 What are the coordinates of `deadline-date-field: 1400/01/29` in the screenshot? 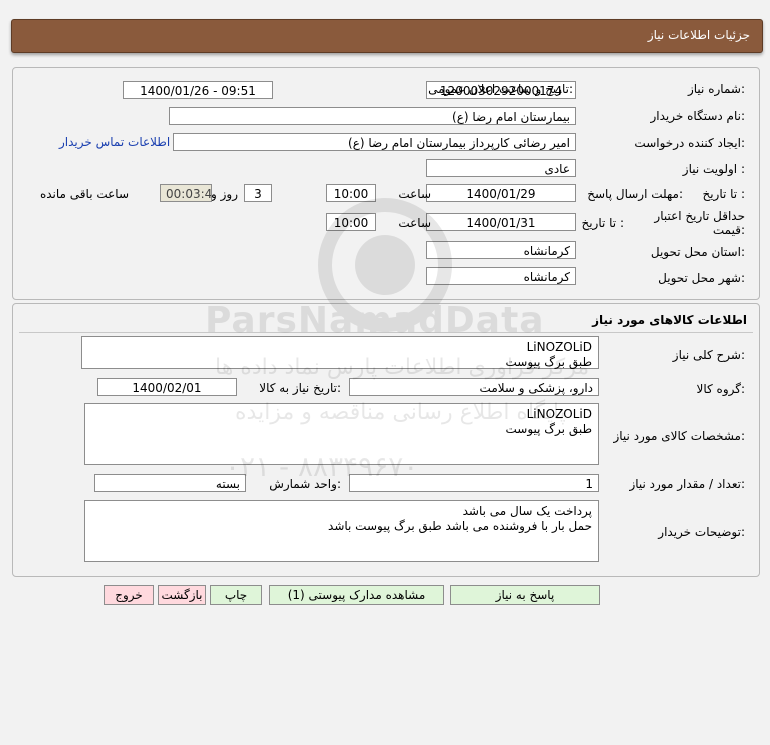 It's located at (501, 193).